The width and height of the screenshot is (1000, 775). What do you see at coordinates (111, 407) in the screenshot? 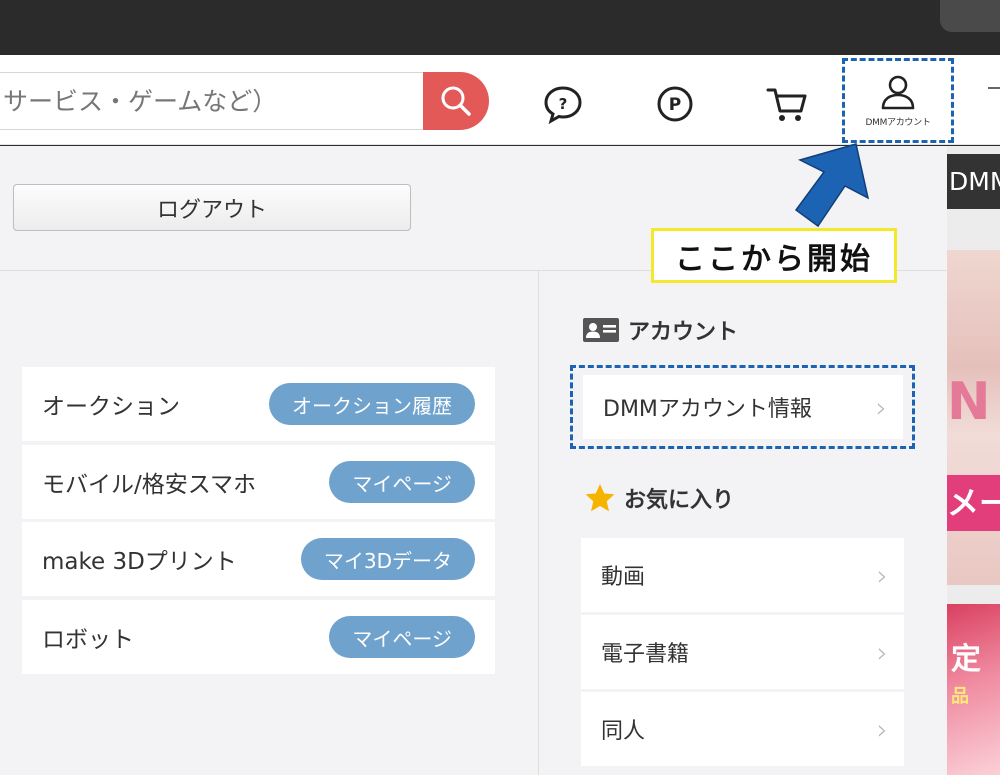
I see `service-name: オークション` at bounding box center [111, 407].